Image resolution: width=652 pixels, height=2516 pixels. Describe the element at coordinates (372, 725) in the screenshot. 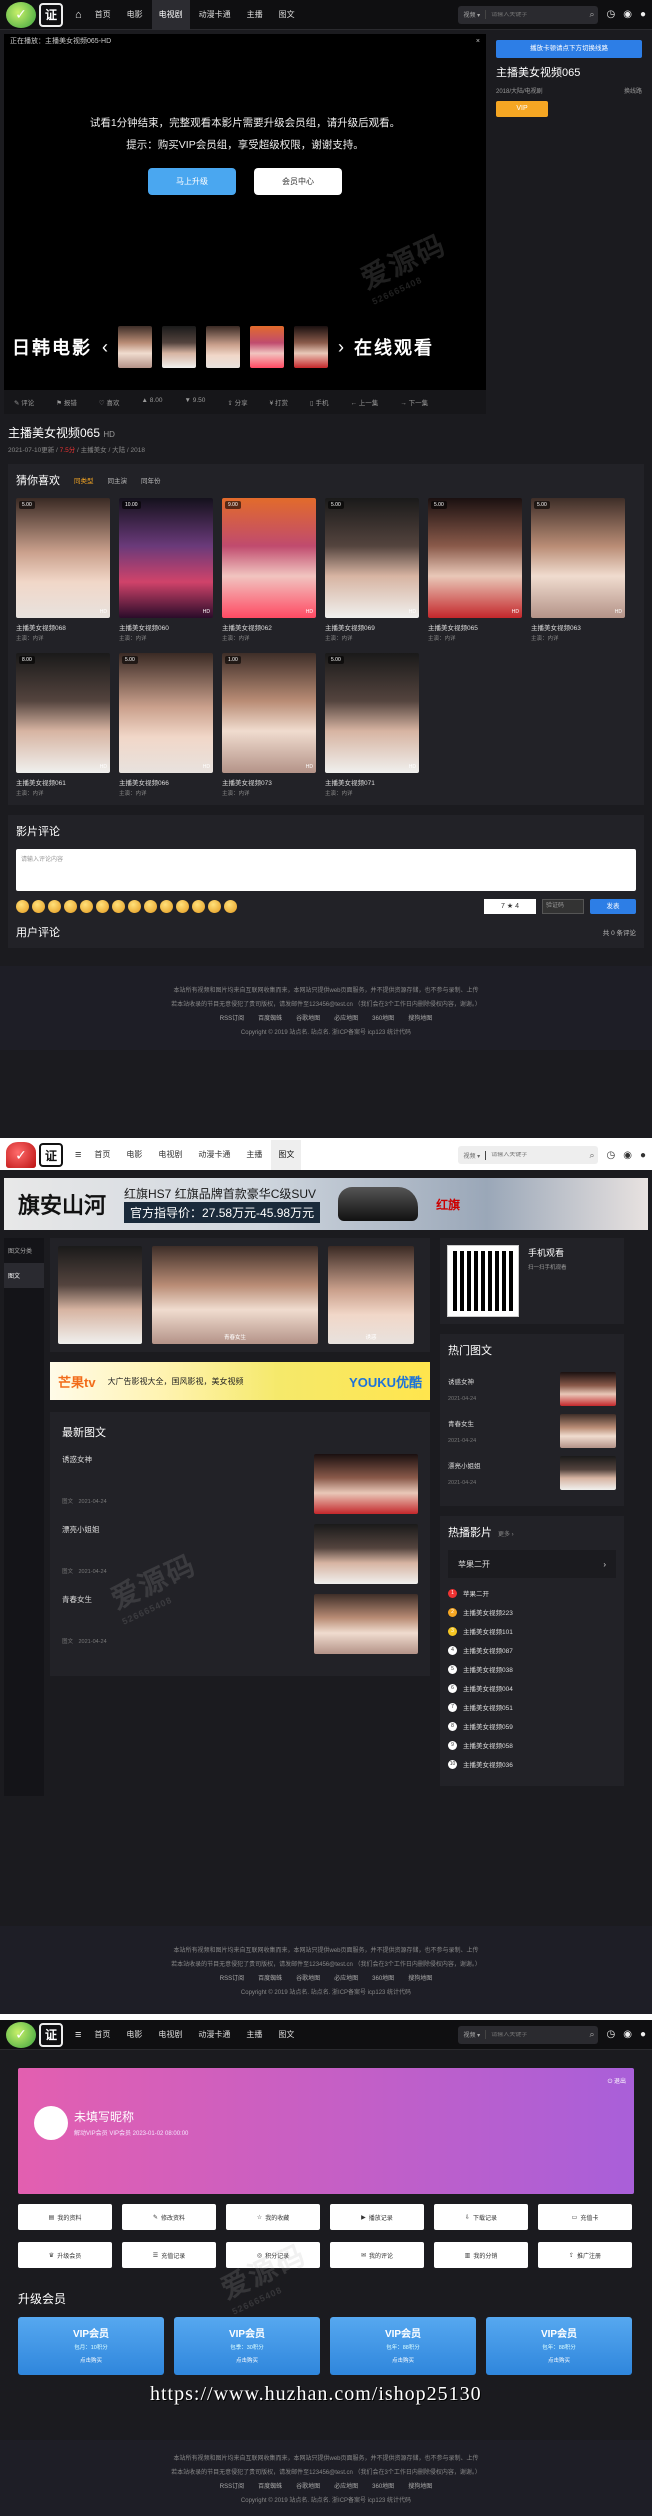

I see `video-card: 5.00 HD 主播美女视频071 主演：内详` at that location.